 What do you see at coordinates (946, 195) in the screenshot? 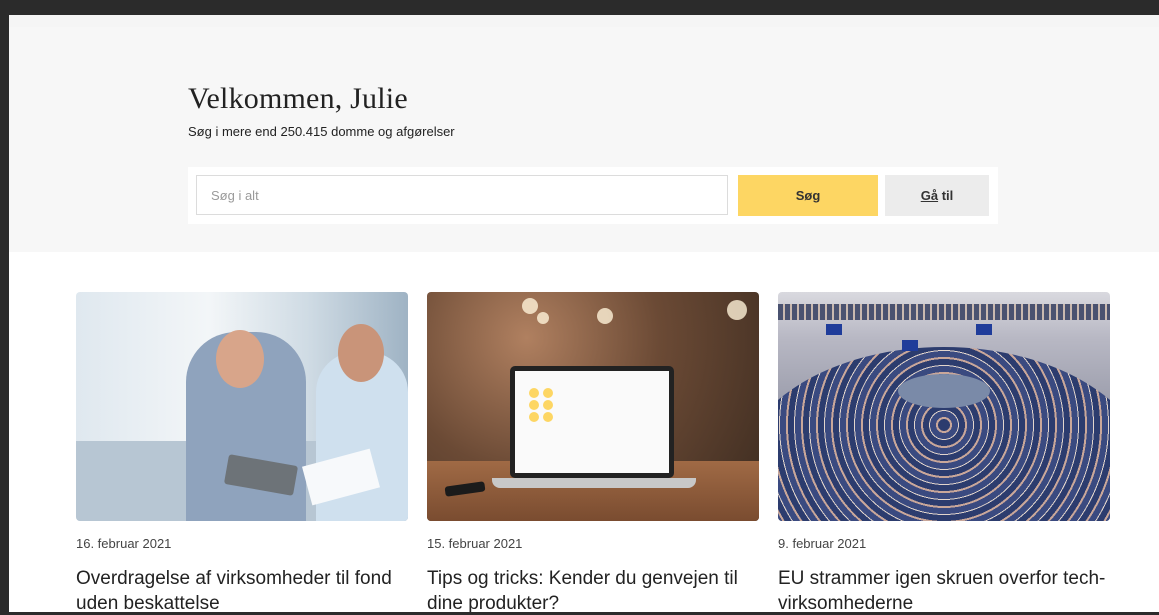
I see `goto-label-rest: til` at bounding box center [946, 195].